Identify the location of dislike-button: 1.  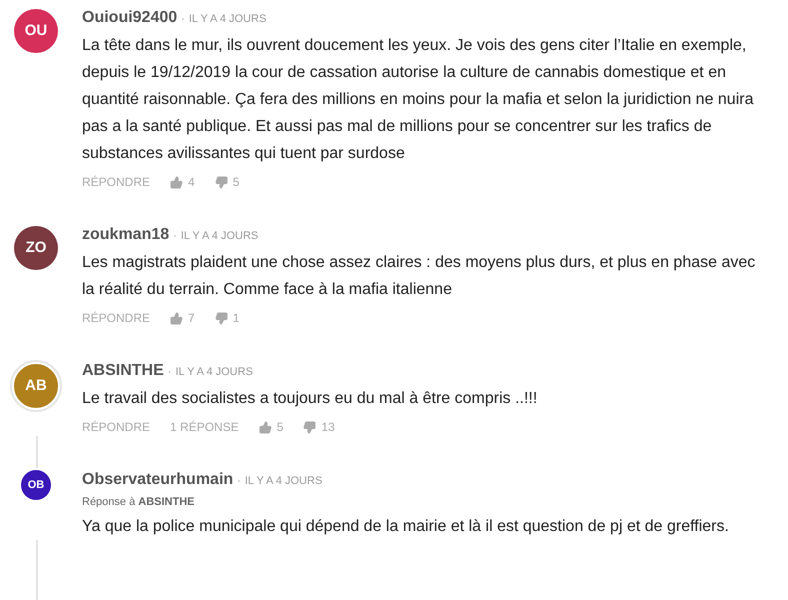
(227, 318).